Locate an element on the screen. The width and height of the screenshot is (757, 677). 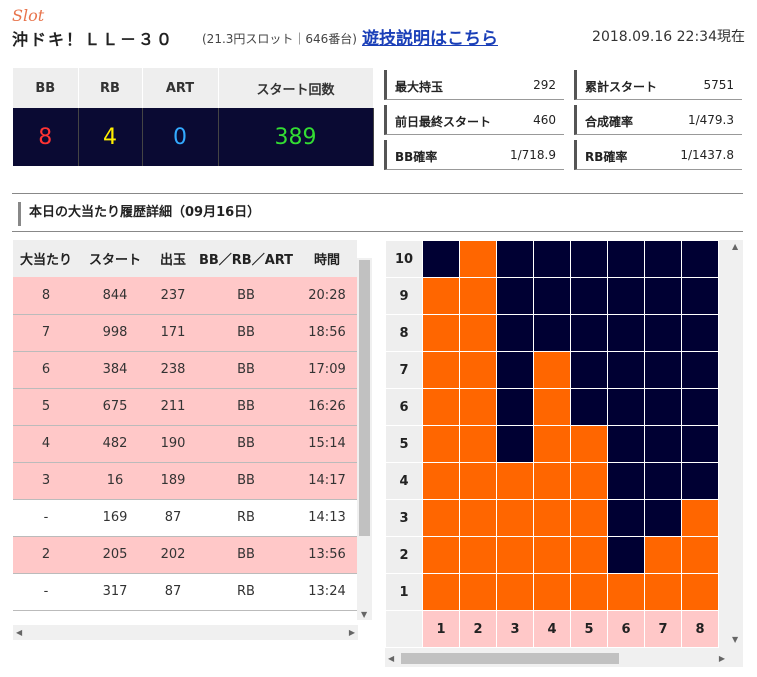
table-cell: 13:24 is located at coordinates (327, 592).